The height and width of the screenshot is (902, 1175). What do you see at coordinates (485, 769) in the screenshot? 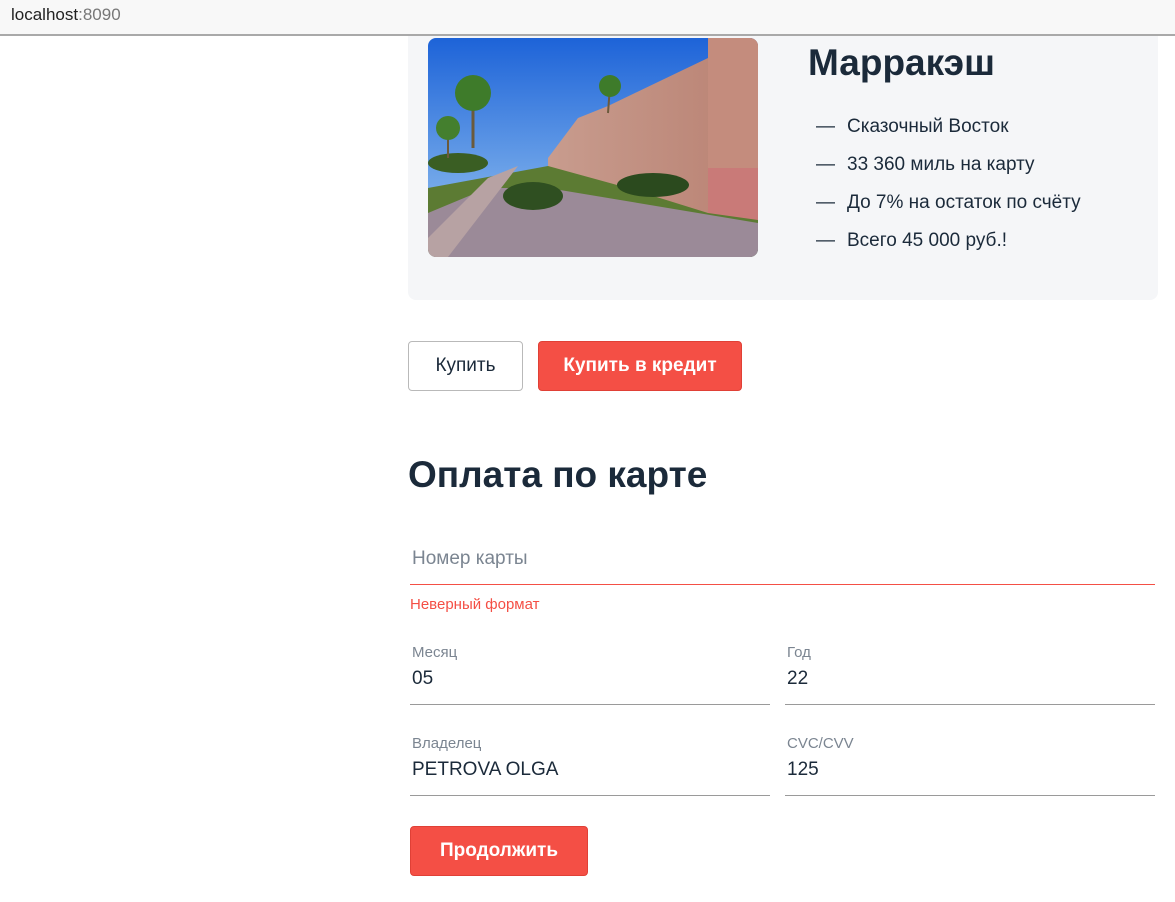
I see `owner-value: PETROVA OLGA` at bounding box center [485, 769].